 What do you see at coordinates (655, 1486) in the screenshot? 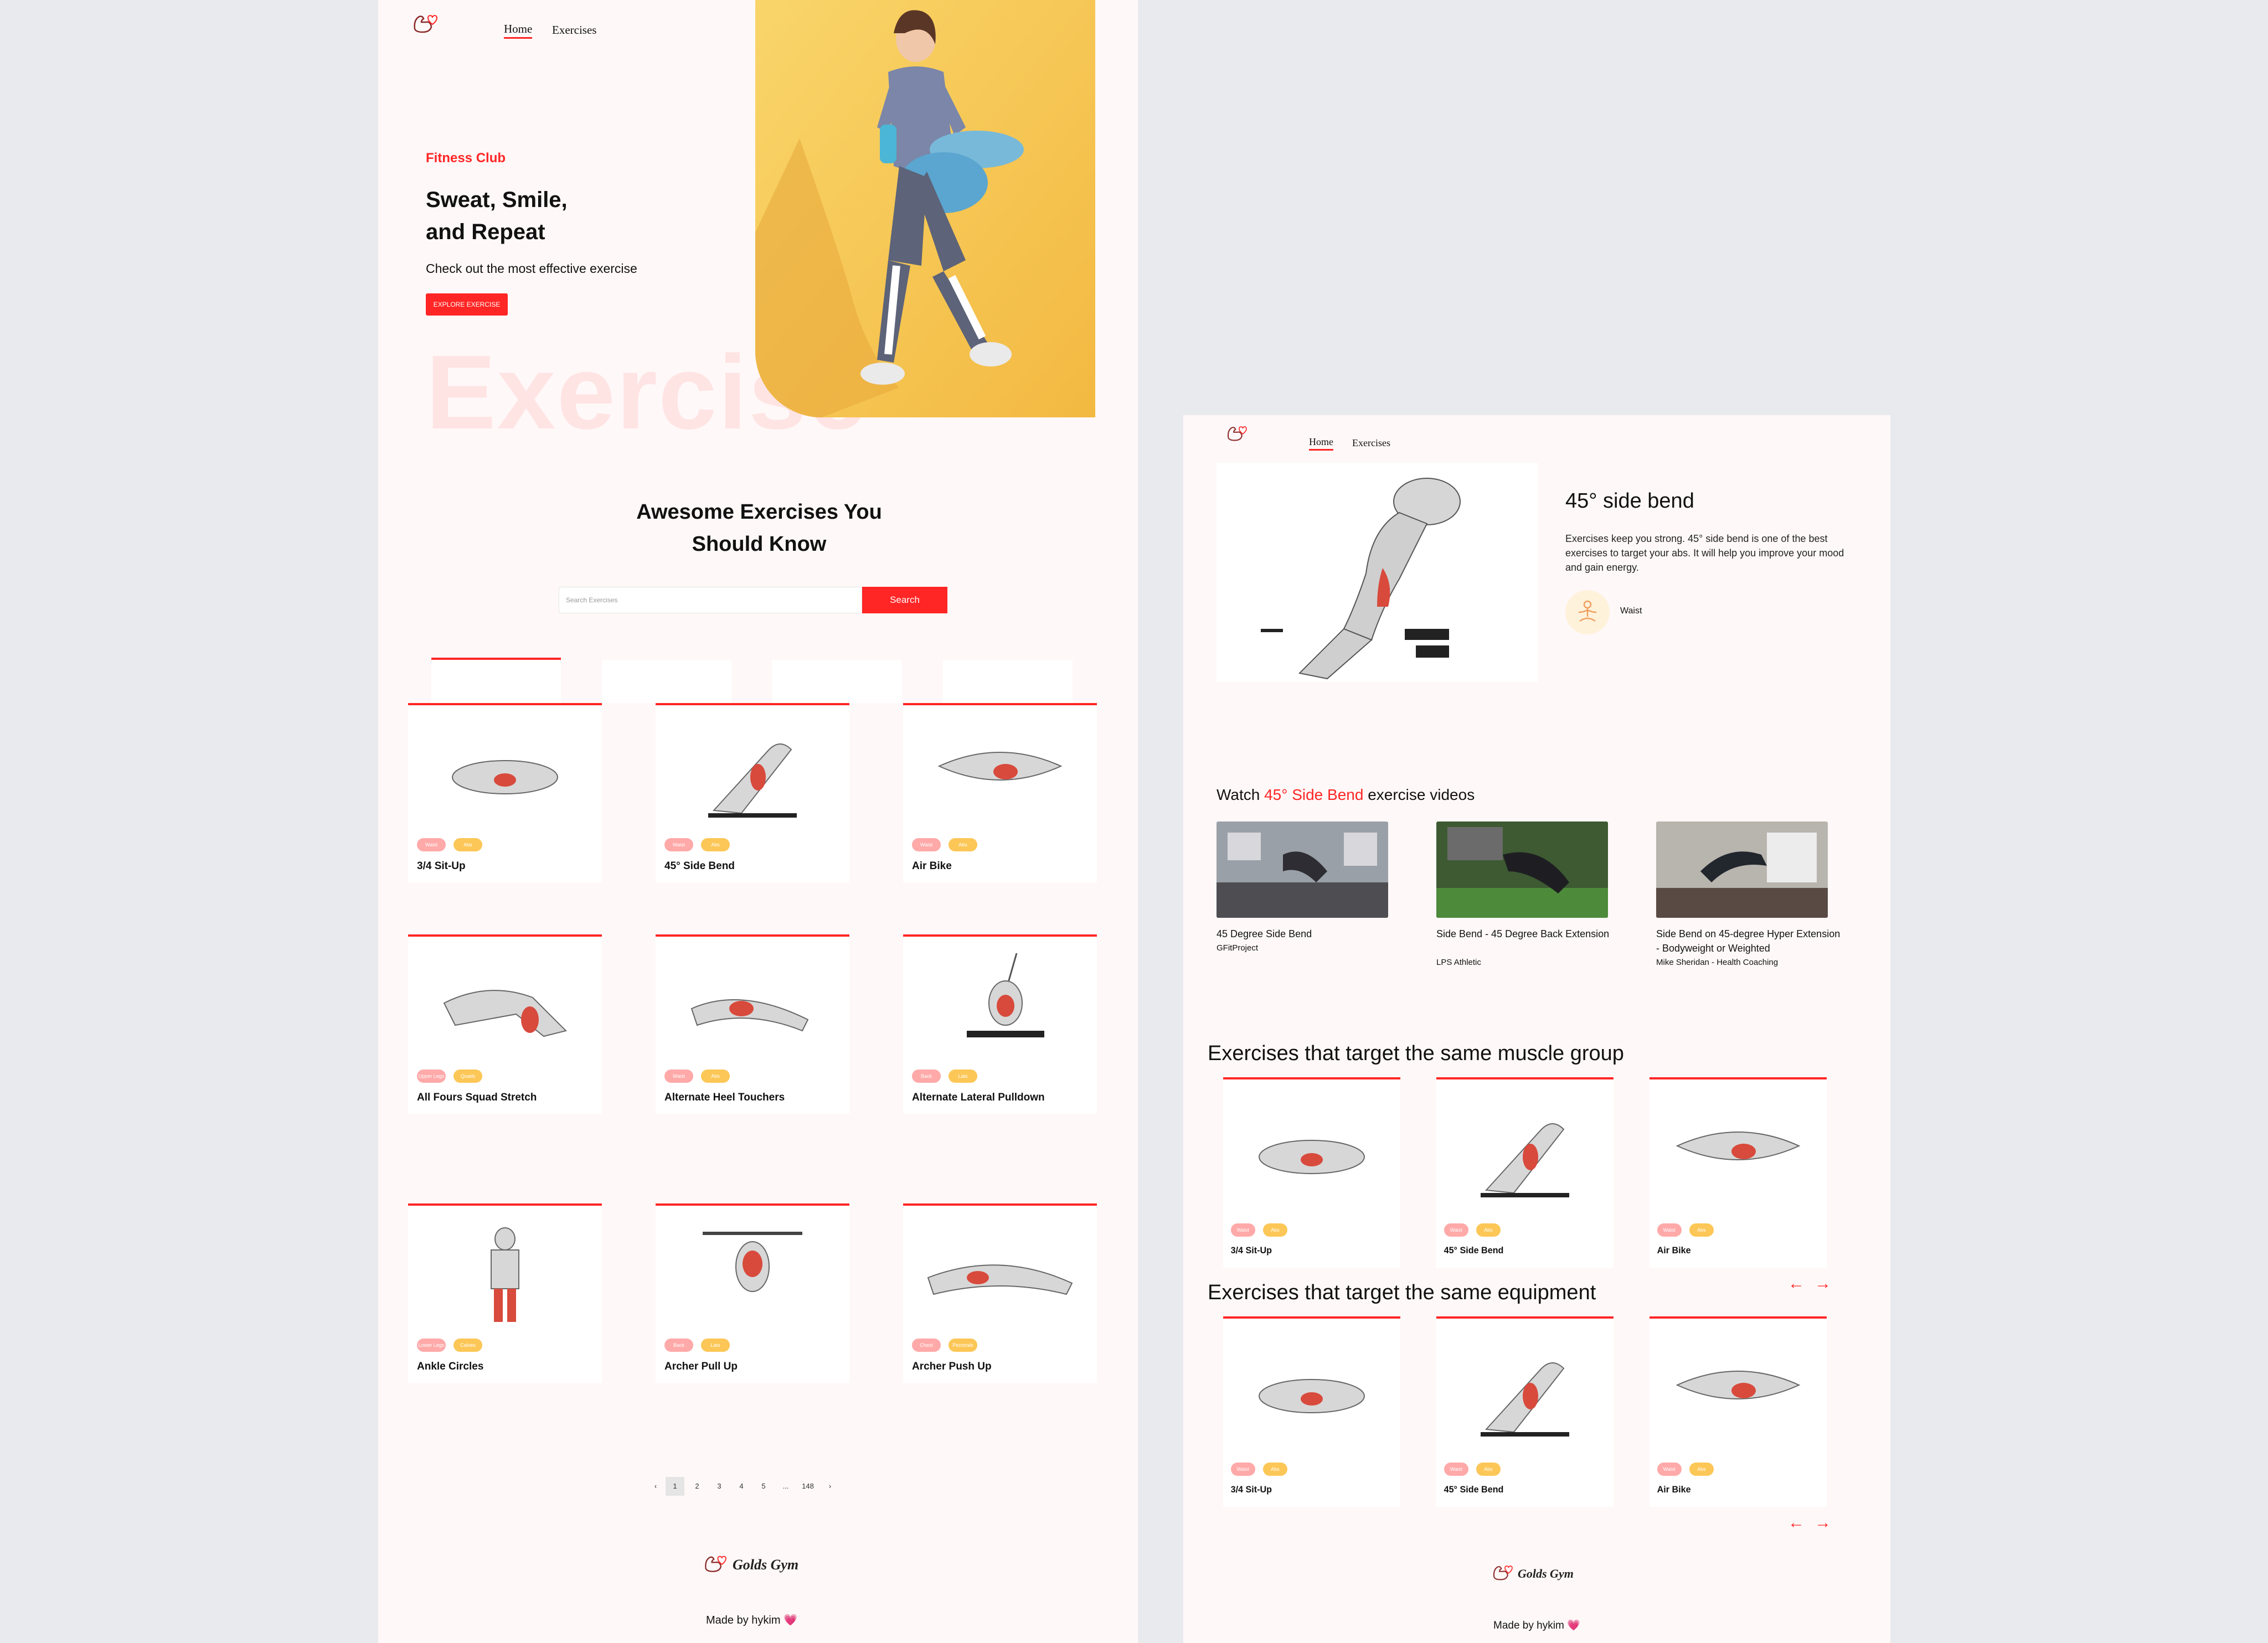
I see `pagination-prev: ‹` at bounding box center [655, 1486].